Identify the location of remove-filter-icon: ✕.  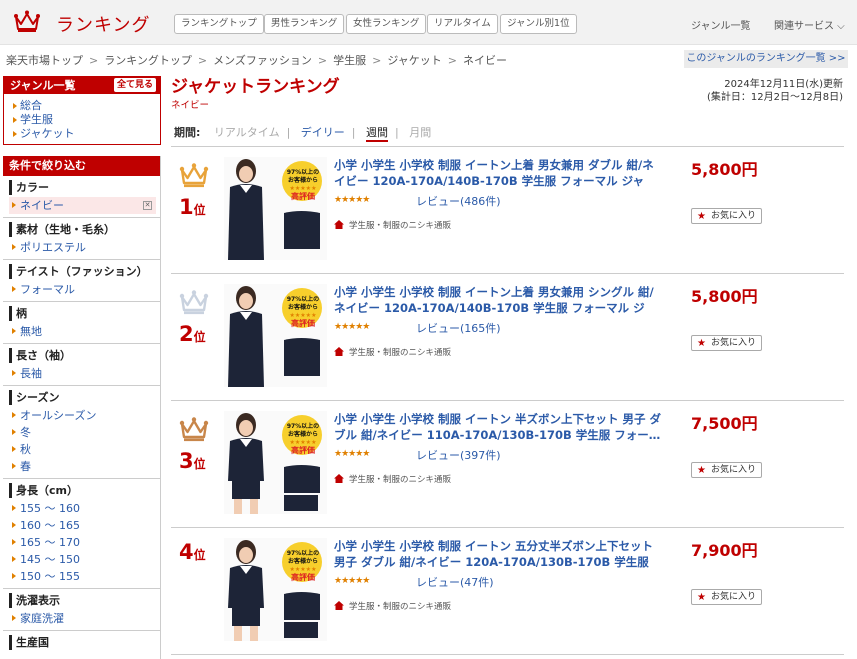
(147, 205).